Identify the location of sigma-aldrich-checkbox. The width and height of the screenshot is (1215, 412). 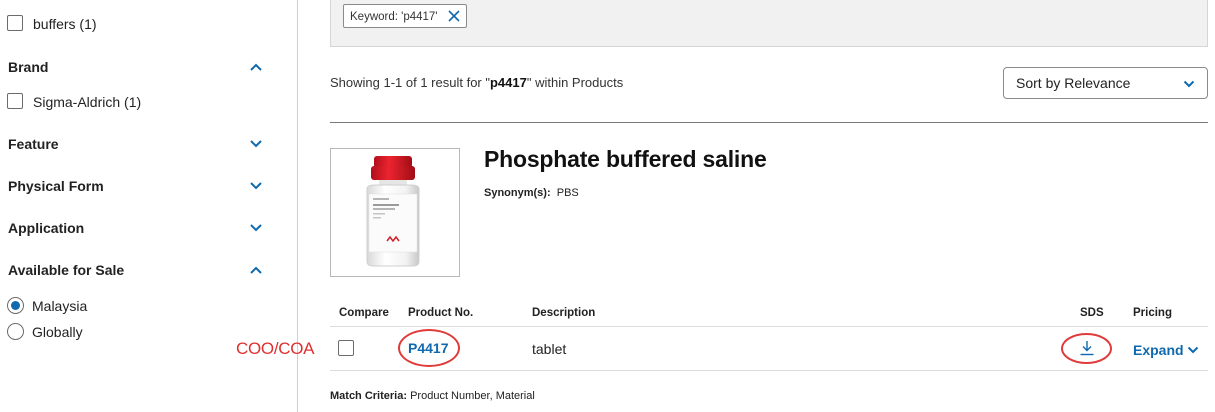
(15, 101).